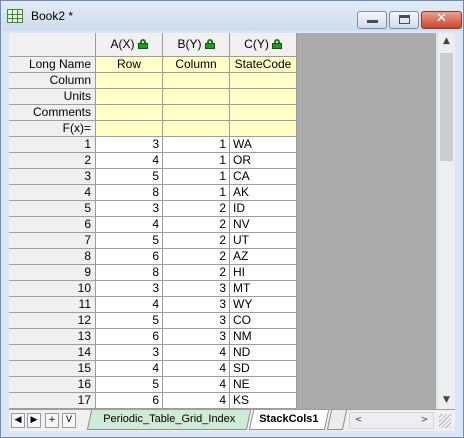  Describe the element at coordinates (446, 107) in the screenshot. I see `scroll-thumb` at that location.